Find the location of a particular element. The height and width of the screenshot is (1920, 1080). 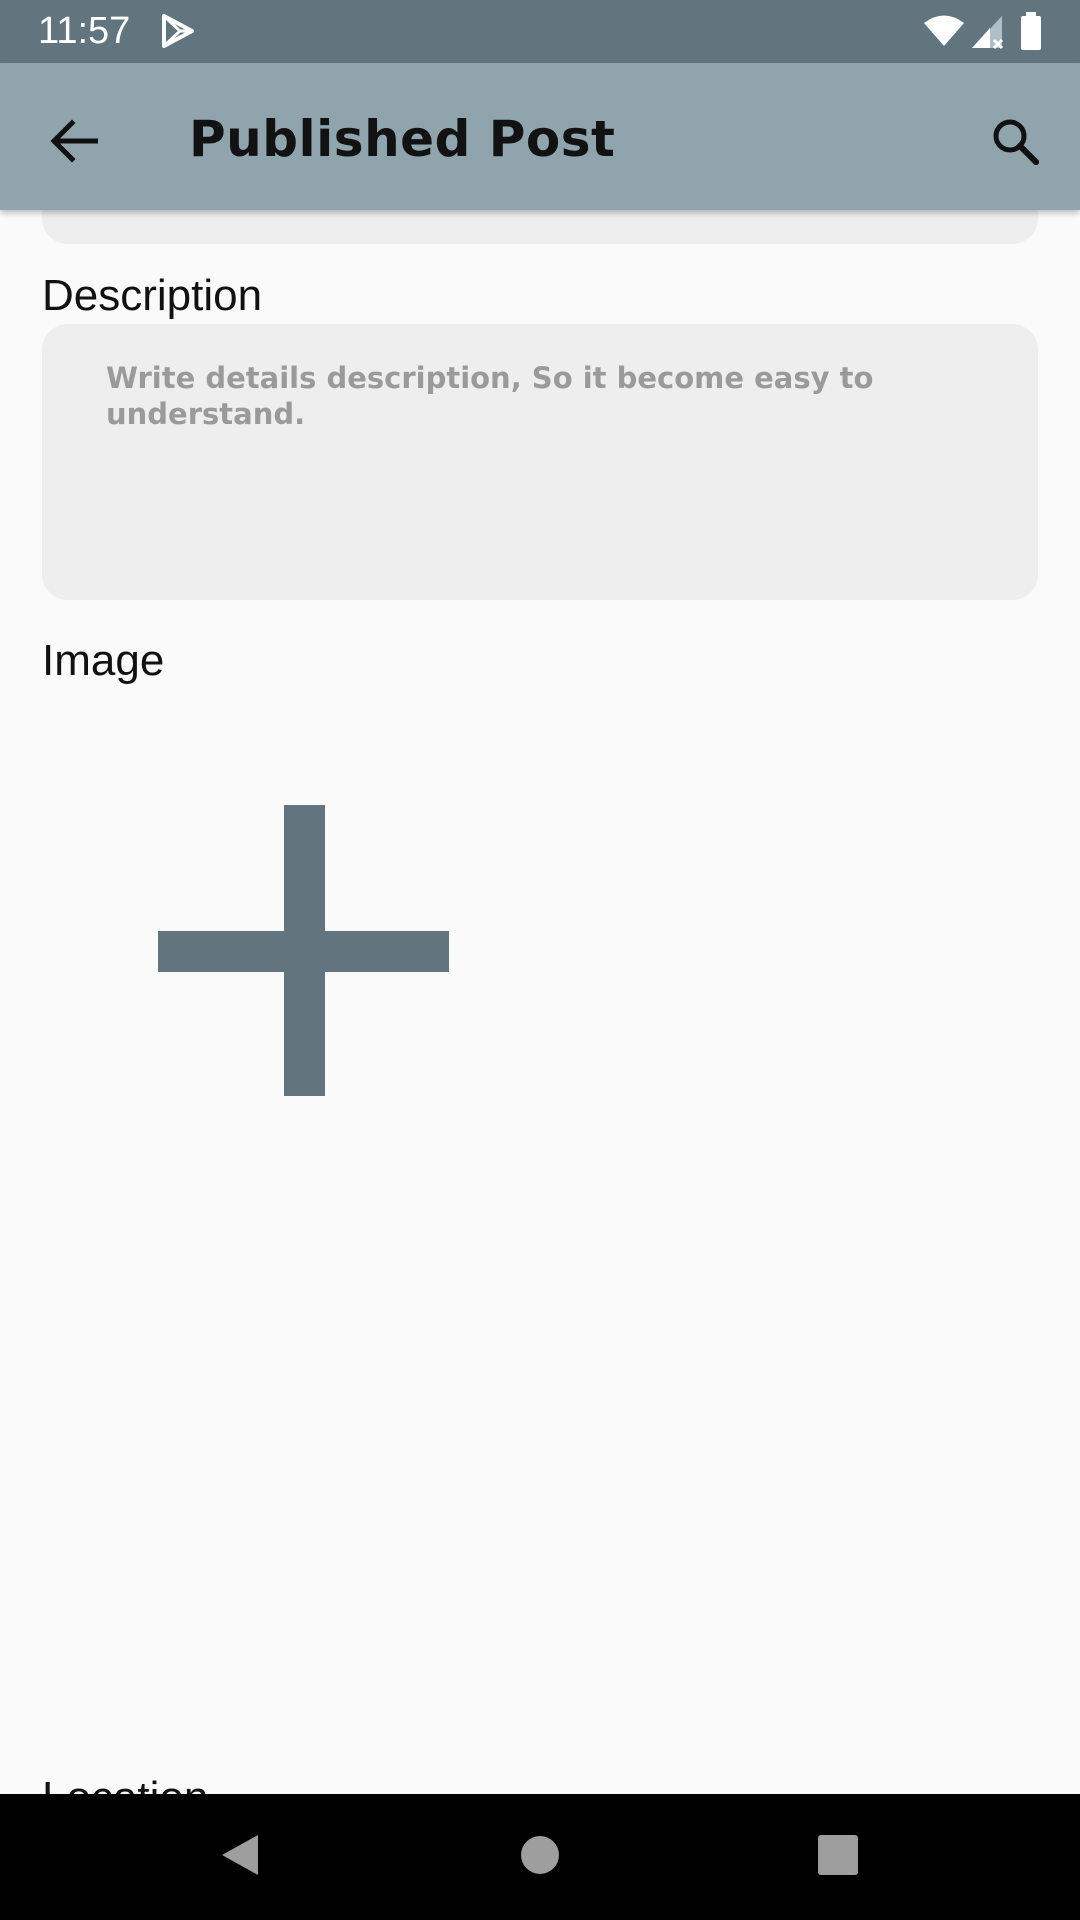

wifi-icon is located at coordinates (944, 33).